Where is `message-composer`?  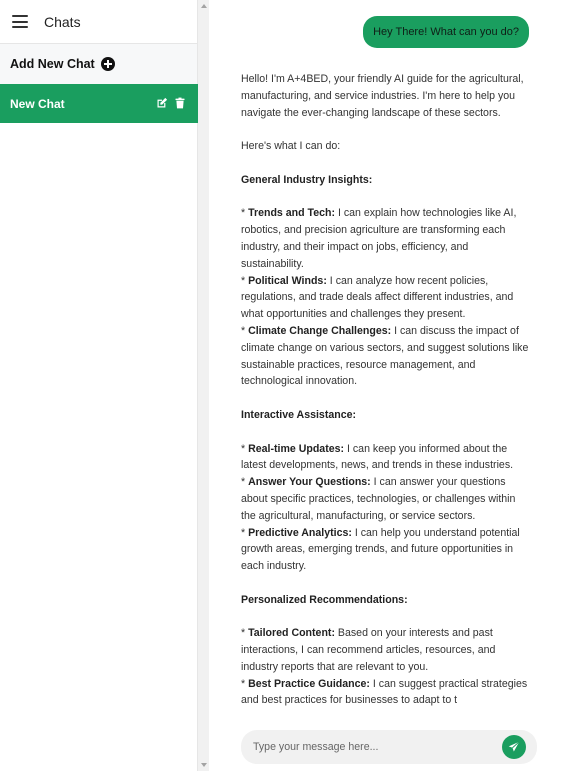 message-composer is located at coordinates (389, 747).